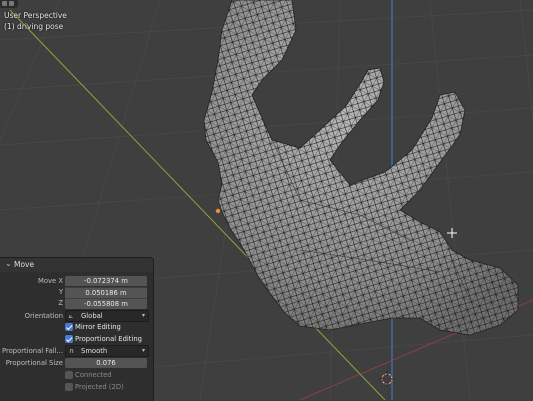  I want to click on orientation-global-icon: ⟀, so click(71, 316).